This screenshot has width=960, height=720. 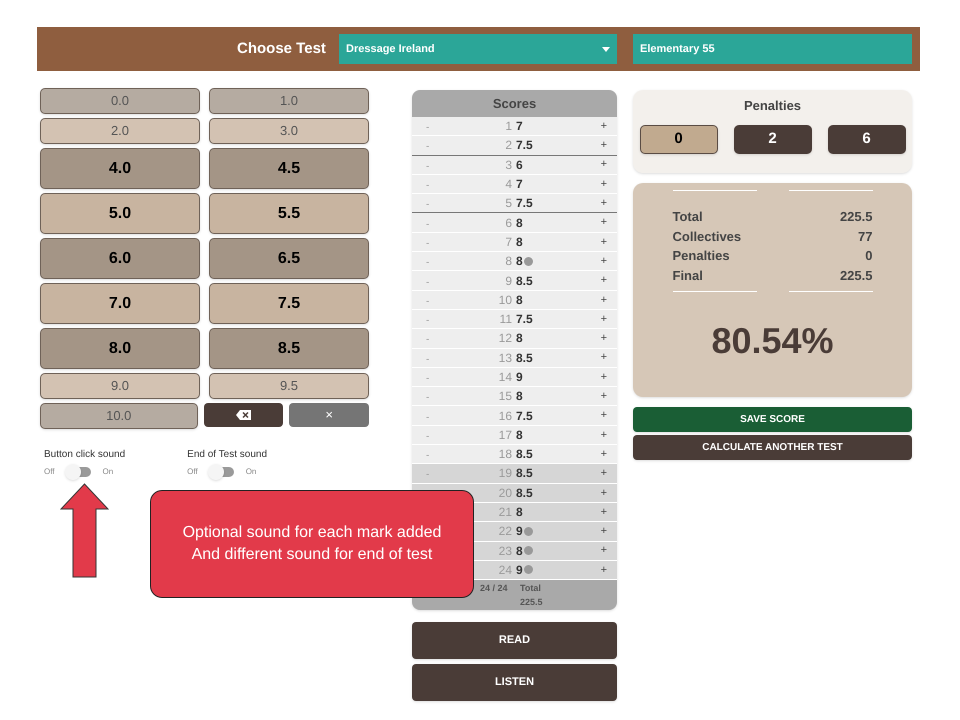 What do you see at coordinates (687, 217) in the screenshot?
I see `summary-label: Total` at bounding box center [687, 217].